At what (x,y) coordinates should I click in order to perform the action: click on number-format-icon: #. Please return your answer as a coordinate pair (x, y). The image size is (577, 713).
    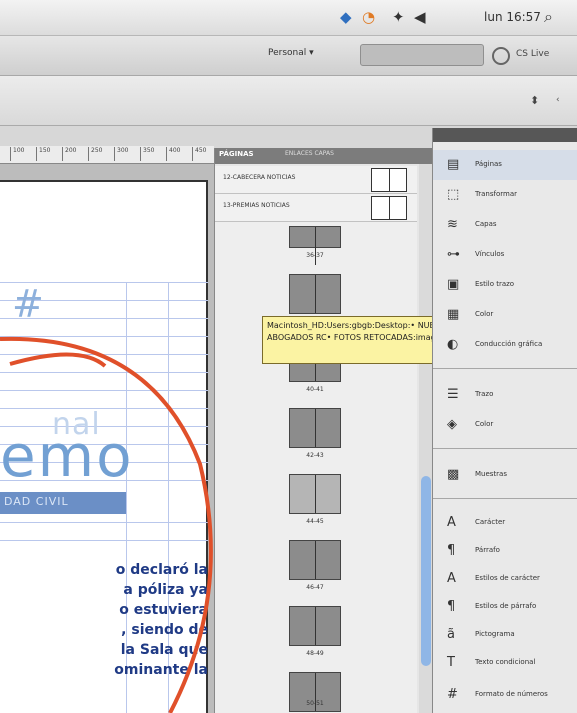
    Looking at the image, I should click on (452, 694).